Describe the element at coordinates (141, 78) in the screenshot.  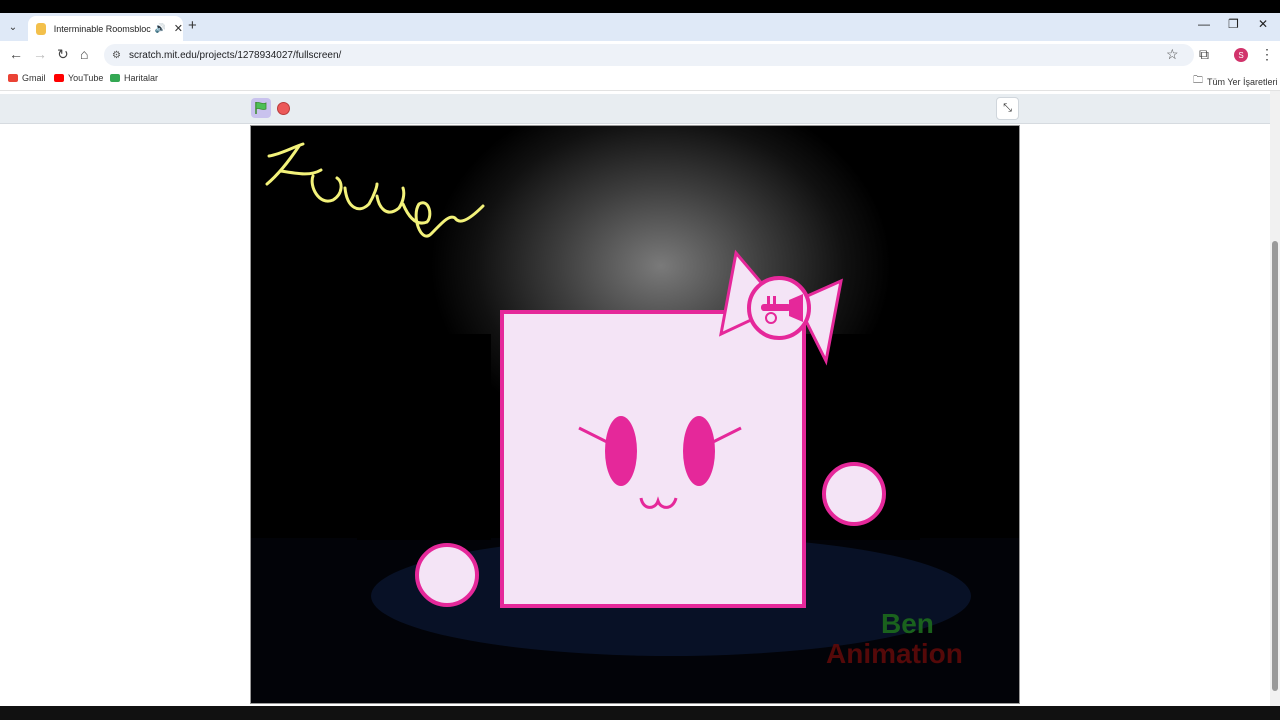
I see `bookmark-label: Haritalar` at that location.